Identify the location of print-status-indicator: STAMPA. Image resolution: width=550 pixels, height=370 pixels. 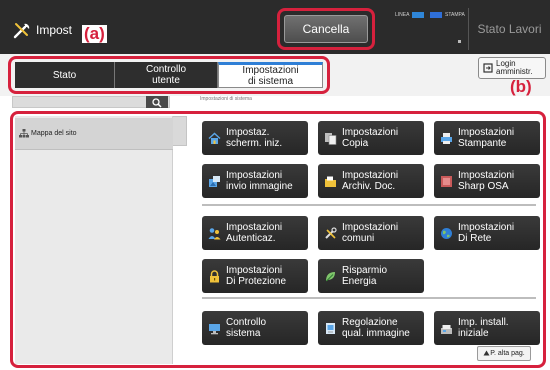
(447, 15).